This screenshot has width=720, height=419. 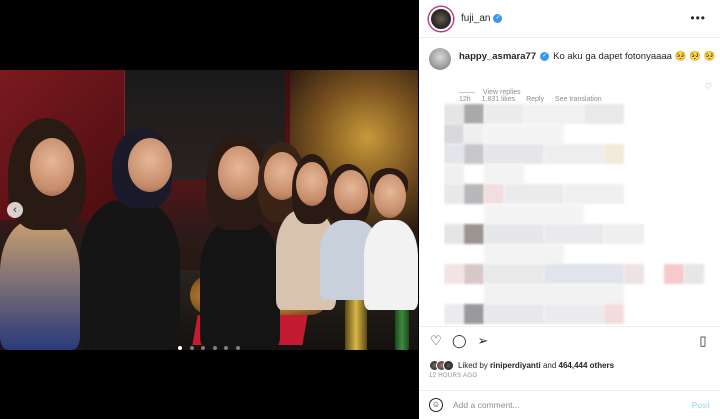 What do you see at coordinates (209, 346) in the screenshot?
I see `carousel-dots` at bounding box center [209, 346].